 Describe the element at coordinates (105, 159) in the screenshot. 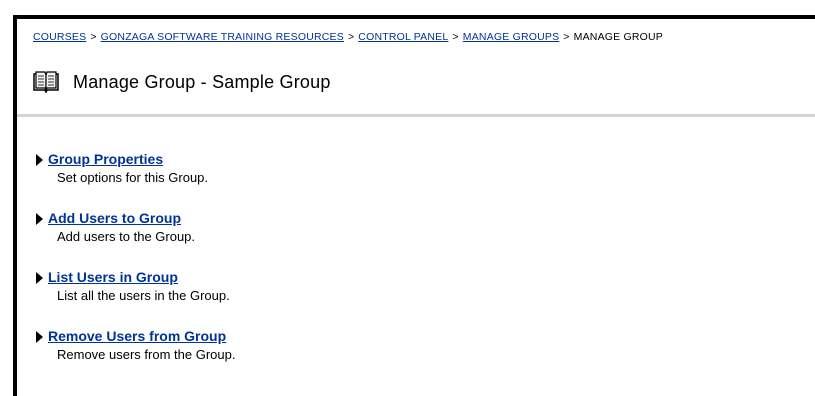

I see `group-properties-link: Group Properties` at that location.